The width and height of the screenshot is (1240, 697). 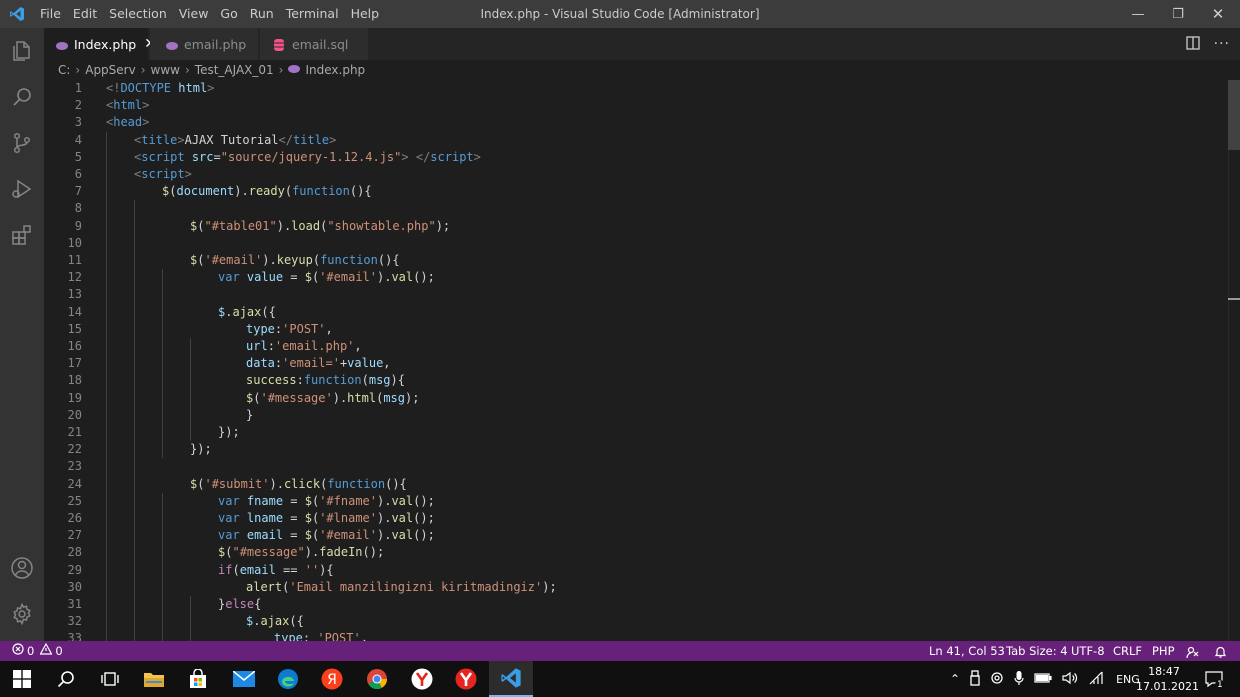 I want to click on run-debug-icon, so click(x=22, y=189).